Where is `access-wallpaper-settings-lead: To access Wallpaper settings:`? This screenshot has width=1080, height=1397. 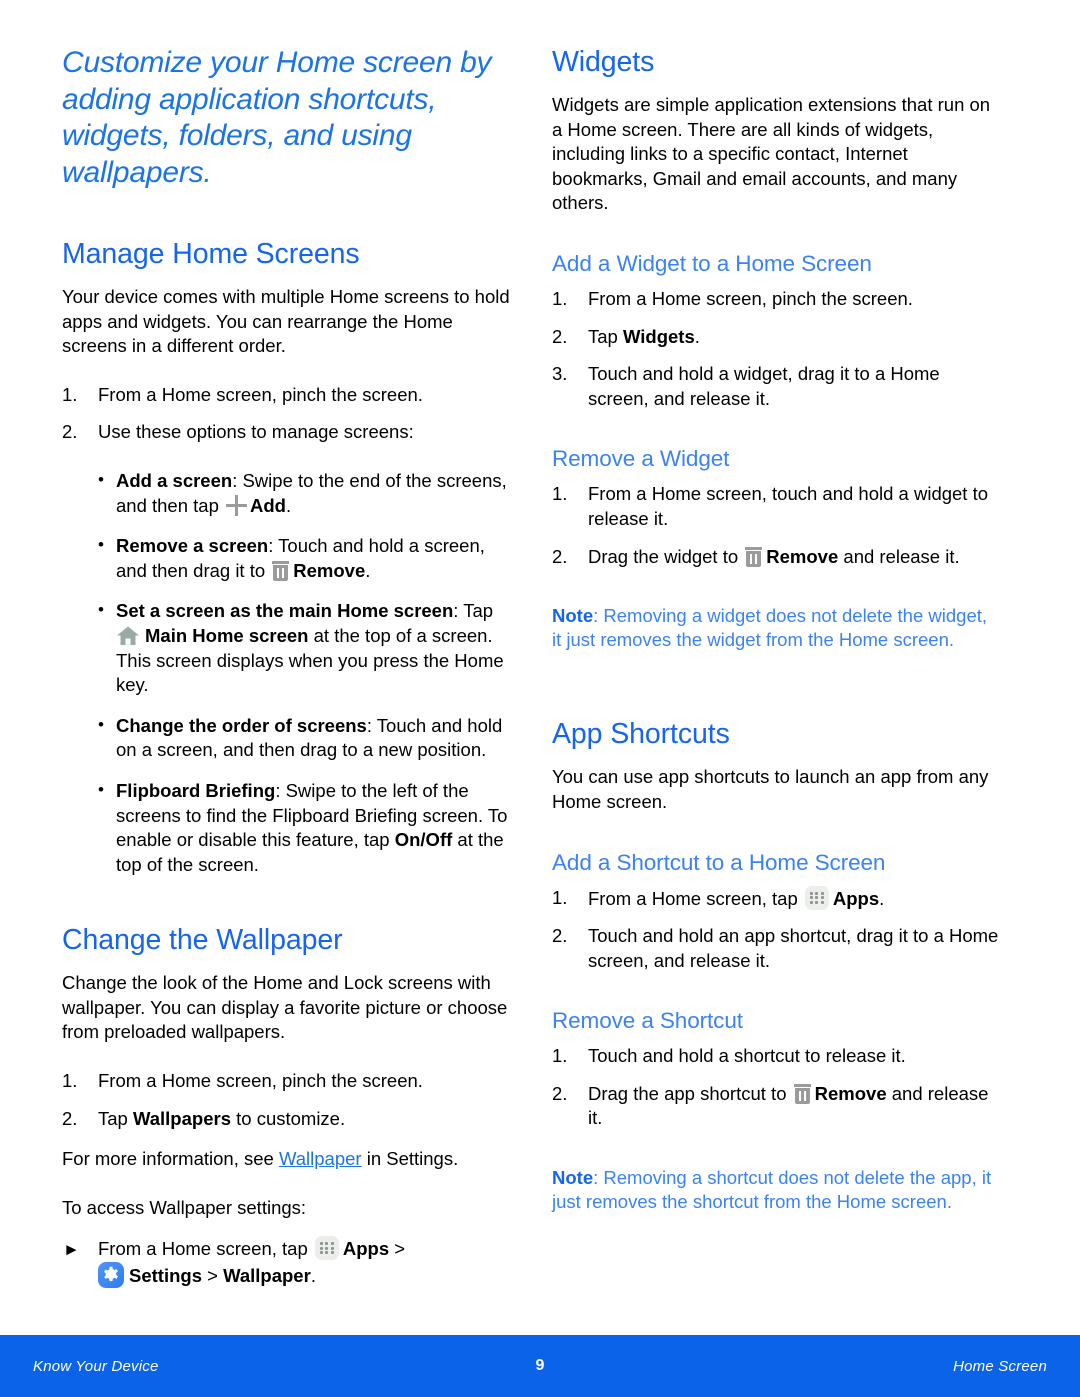
access-wallpaper-settings-lead: To access Wallpaper settings: is located at coordinates (184, 1207).